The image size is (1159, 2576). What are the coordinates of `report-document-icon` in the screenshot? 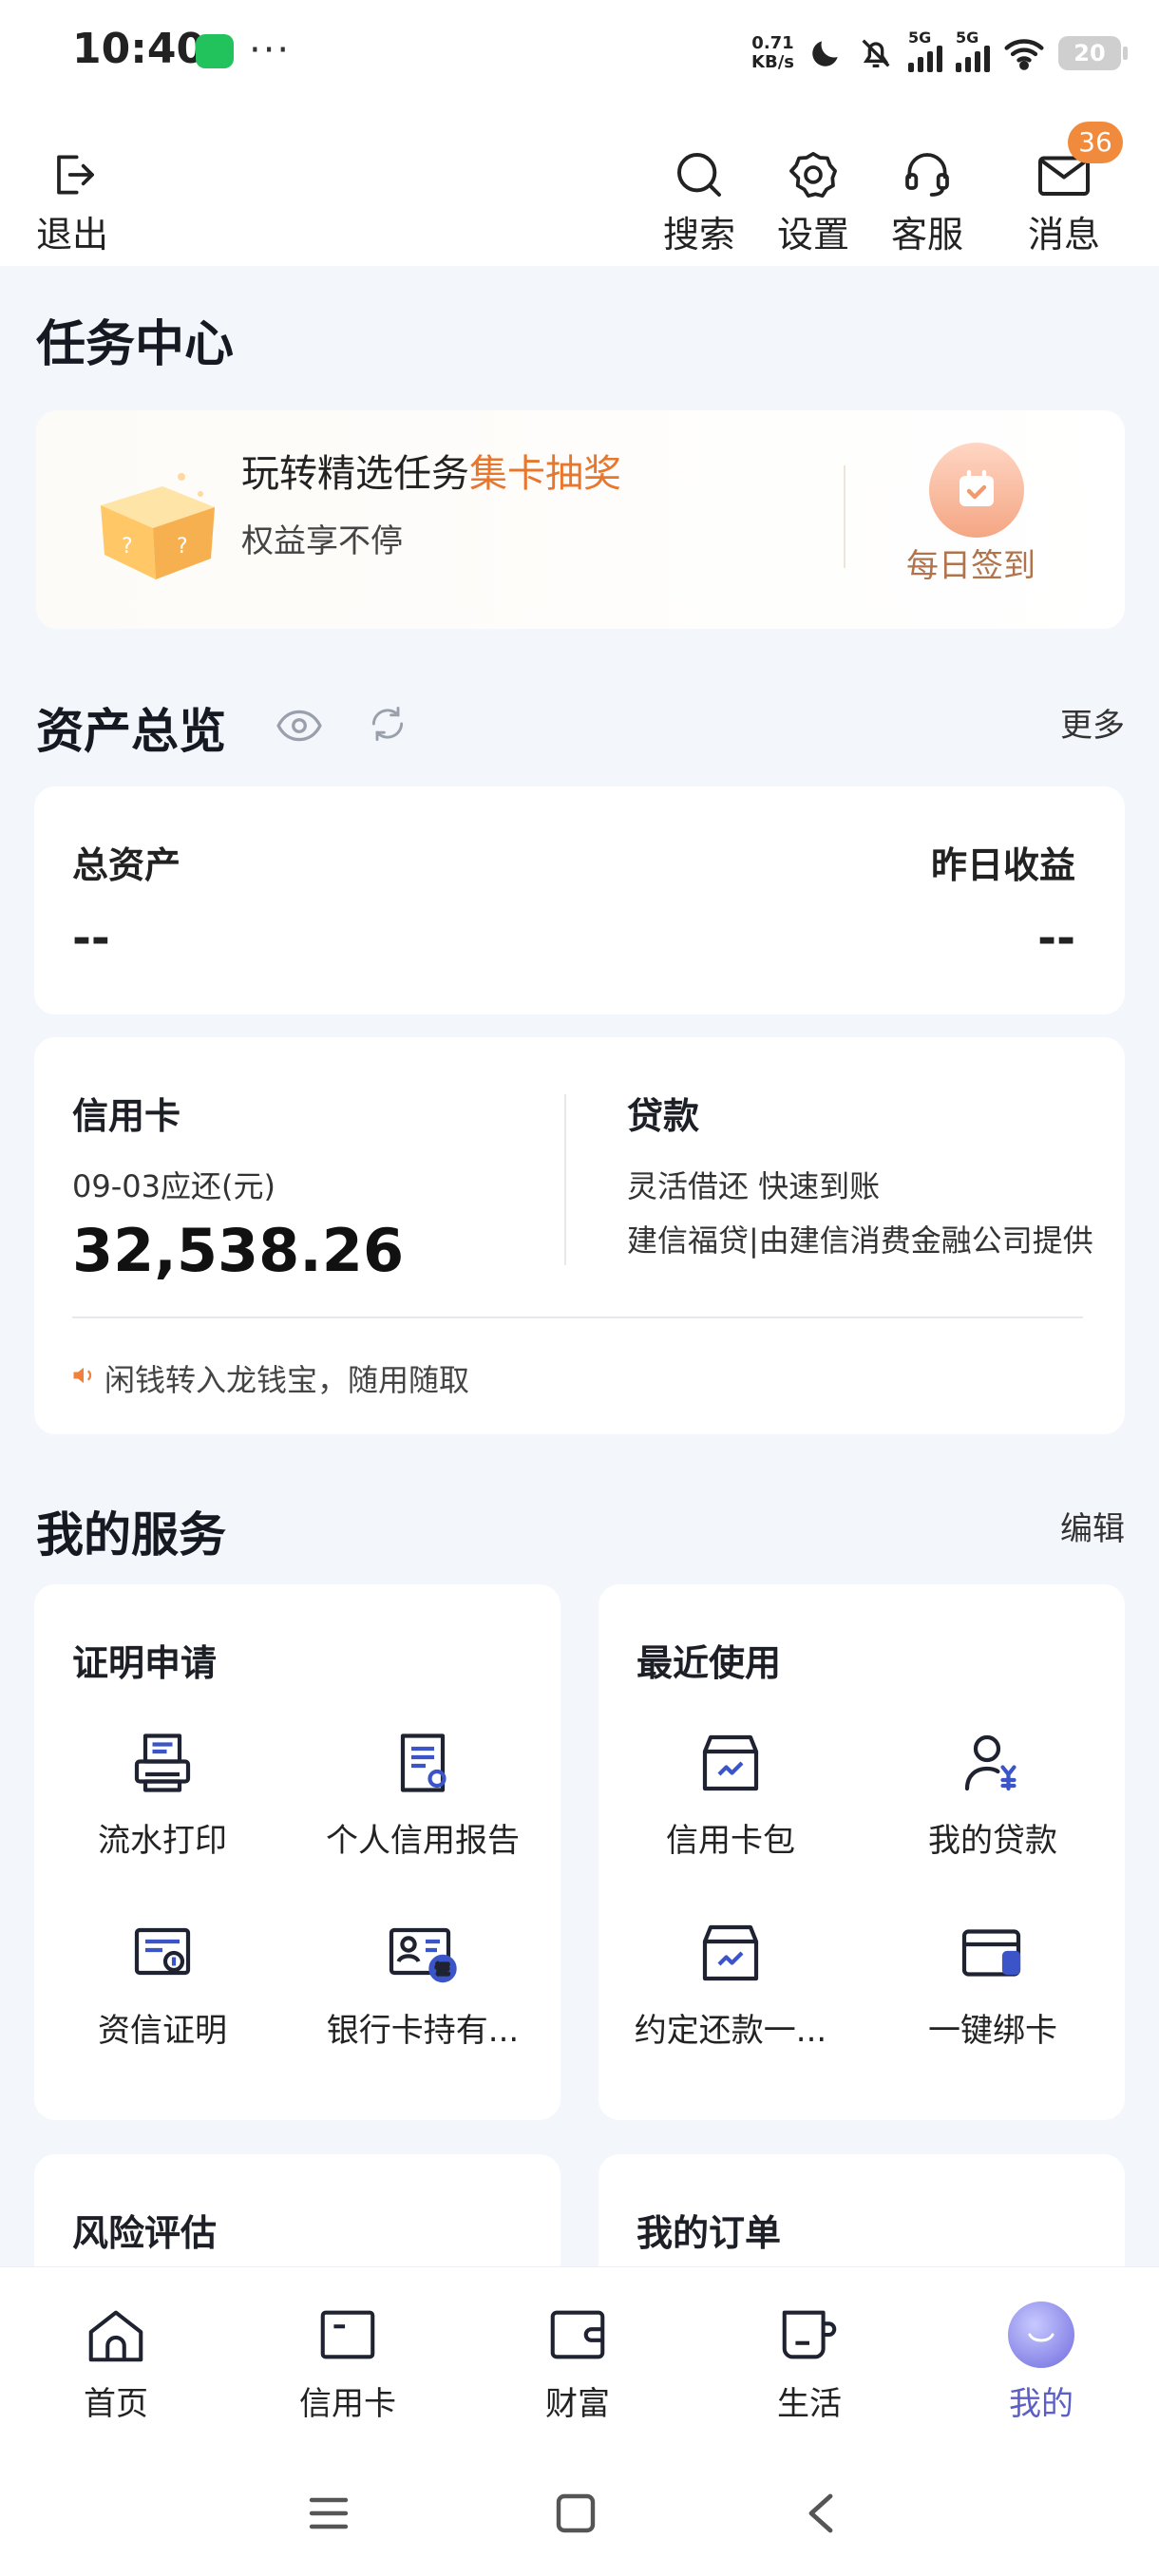 It's located at (423, 1762).